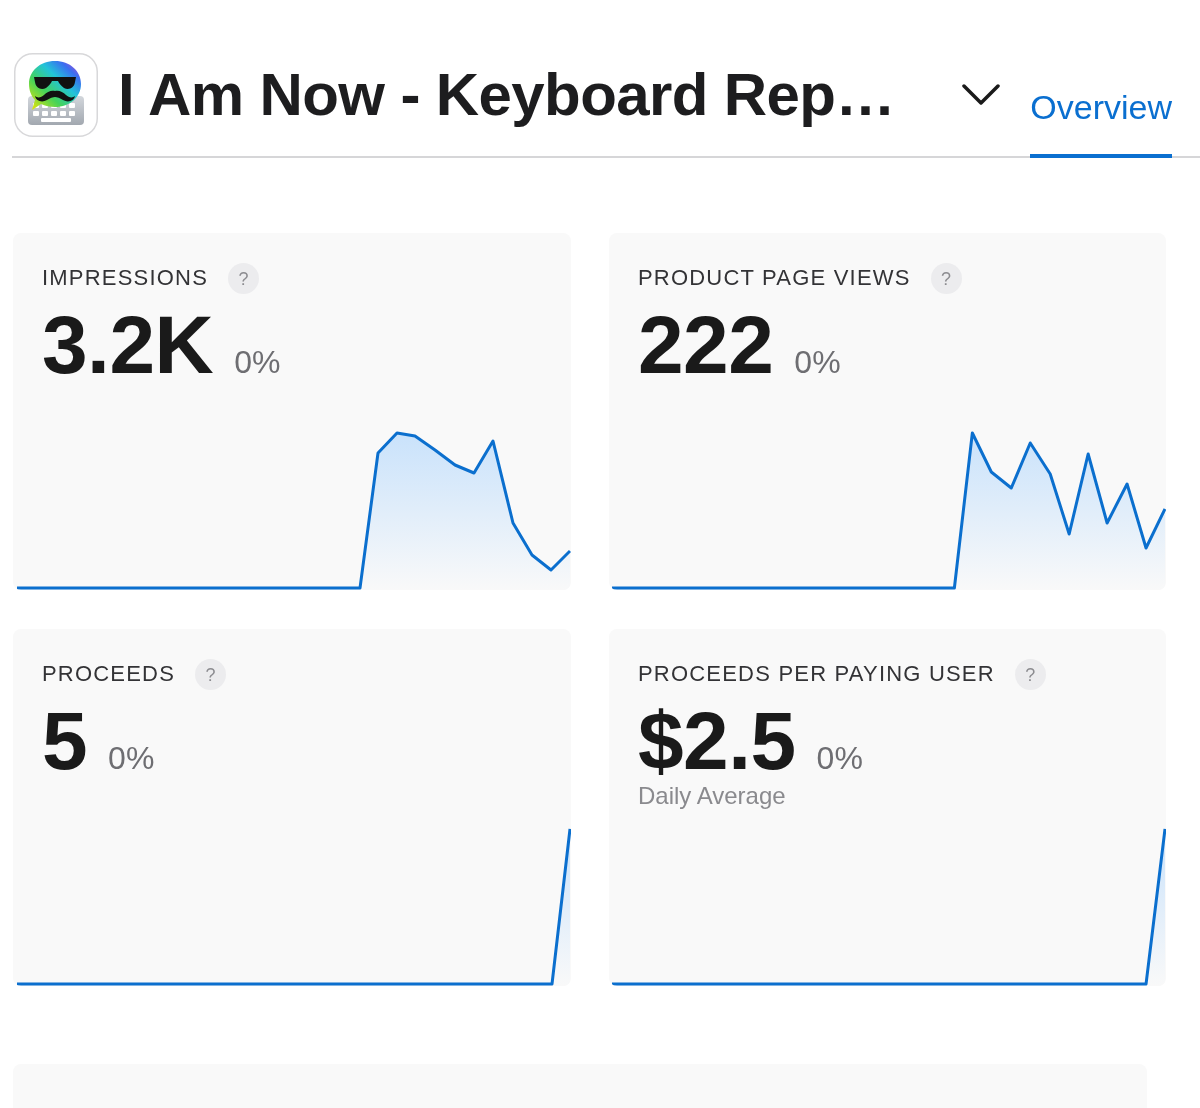 The height and width of the screenshot is (1108, 1200). Describe the element at coordinates (1101, 122) in the screenshot. I see `overview-tab: Overview` at that location.